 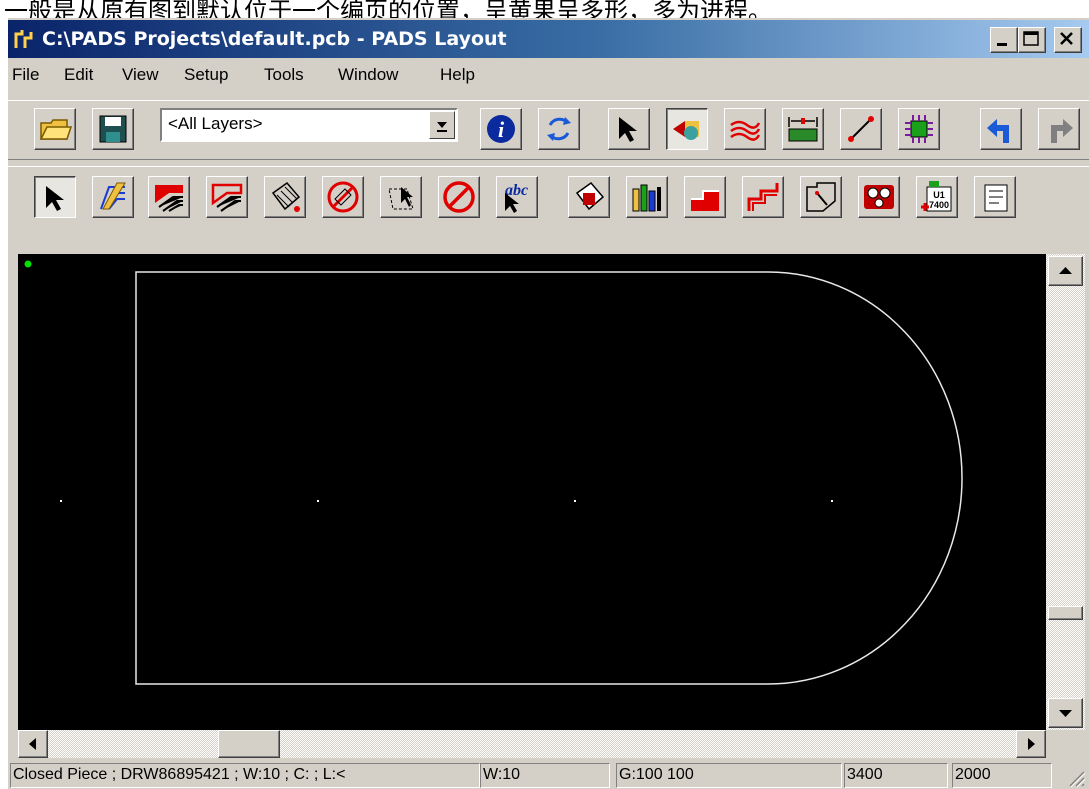 I want to click on select-icon, so click(x=628, y=129).